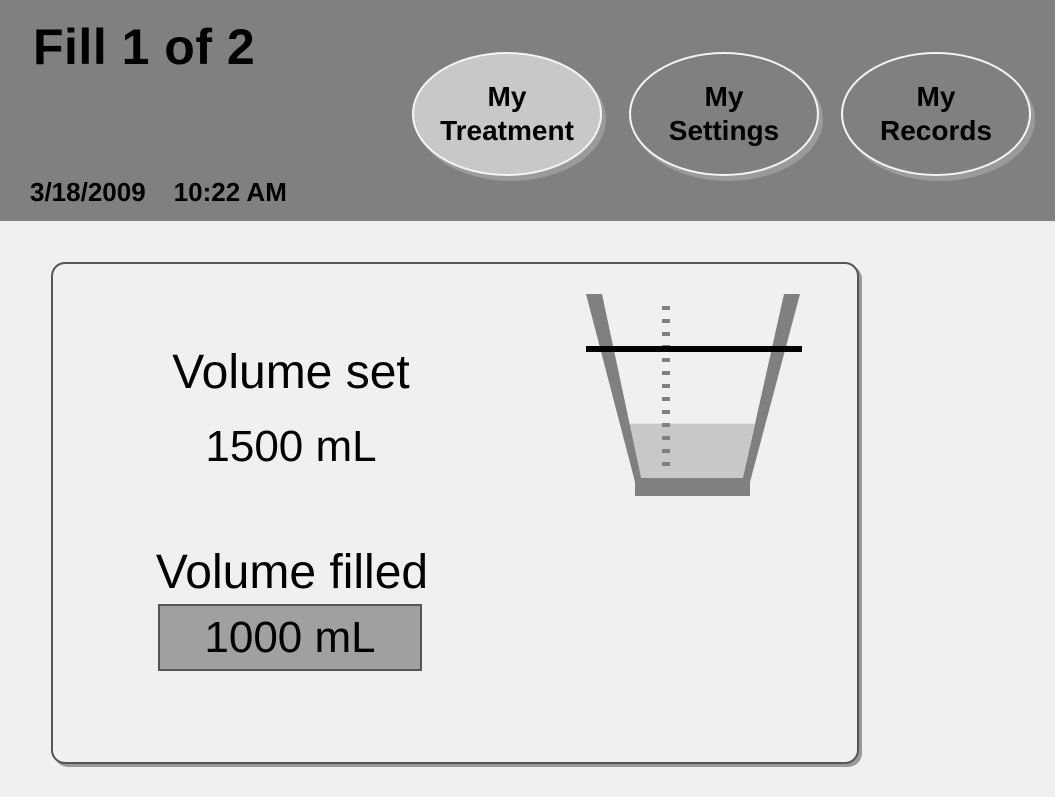  What do you see at coordinates (692, 452) in the screenshot?
I see `cup-fluid` at bounding box center [692, 452].